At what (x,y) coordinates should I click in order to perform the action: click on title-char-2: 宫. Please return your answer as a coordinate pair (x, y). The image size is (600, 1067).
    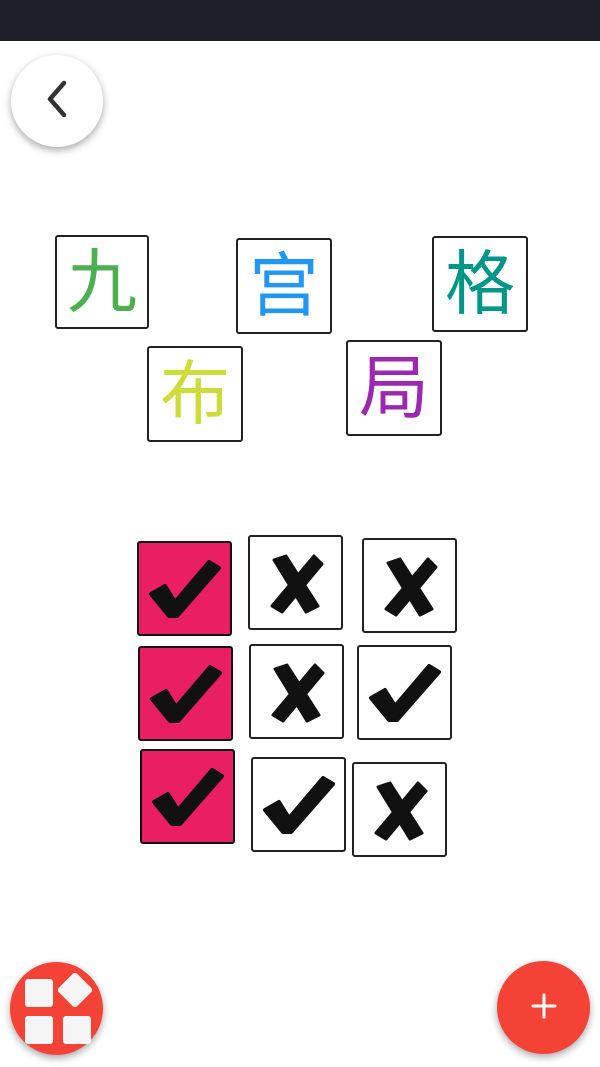
    Looking at the image, I should click on (284, 286).